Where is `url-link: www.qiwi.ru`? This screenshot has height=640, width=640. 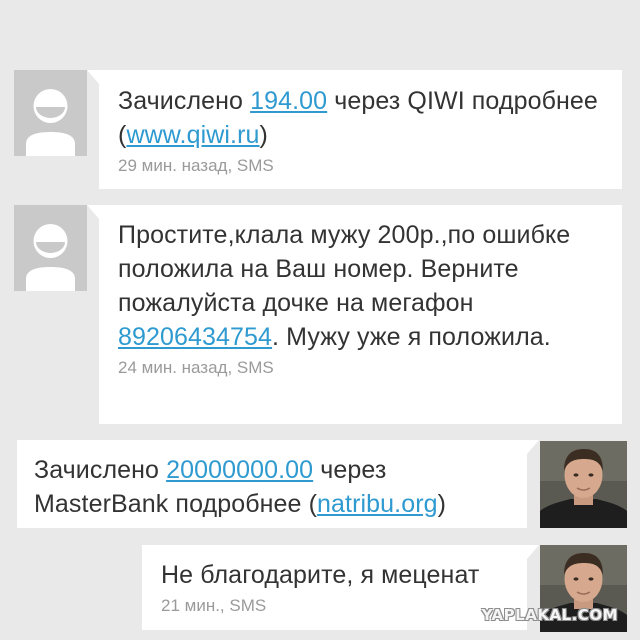
url-link: www.qiwi.ru is located at coordinates (192, 135).